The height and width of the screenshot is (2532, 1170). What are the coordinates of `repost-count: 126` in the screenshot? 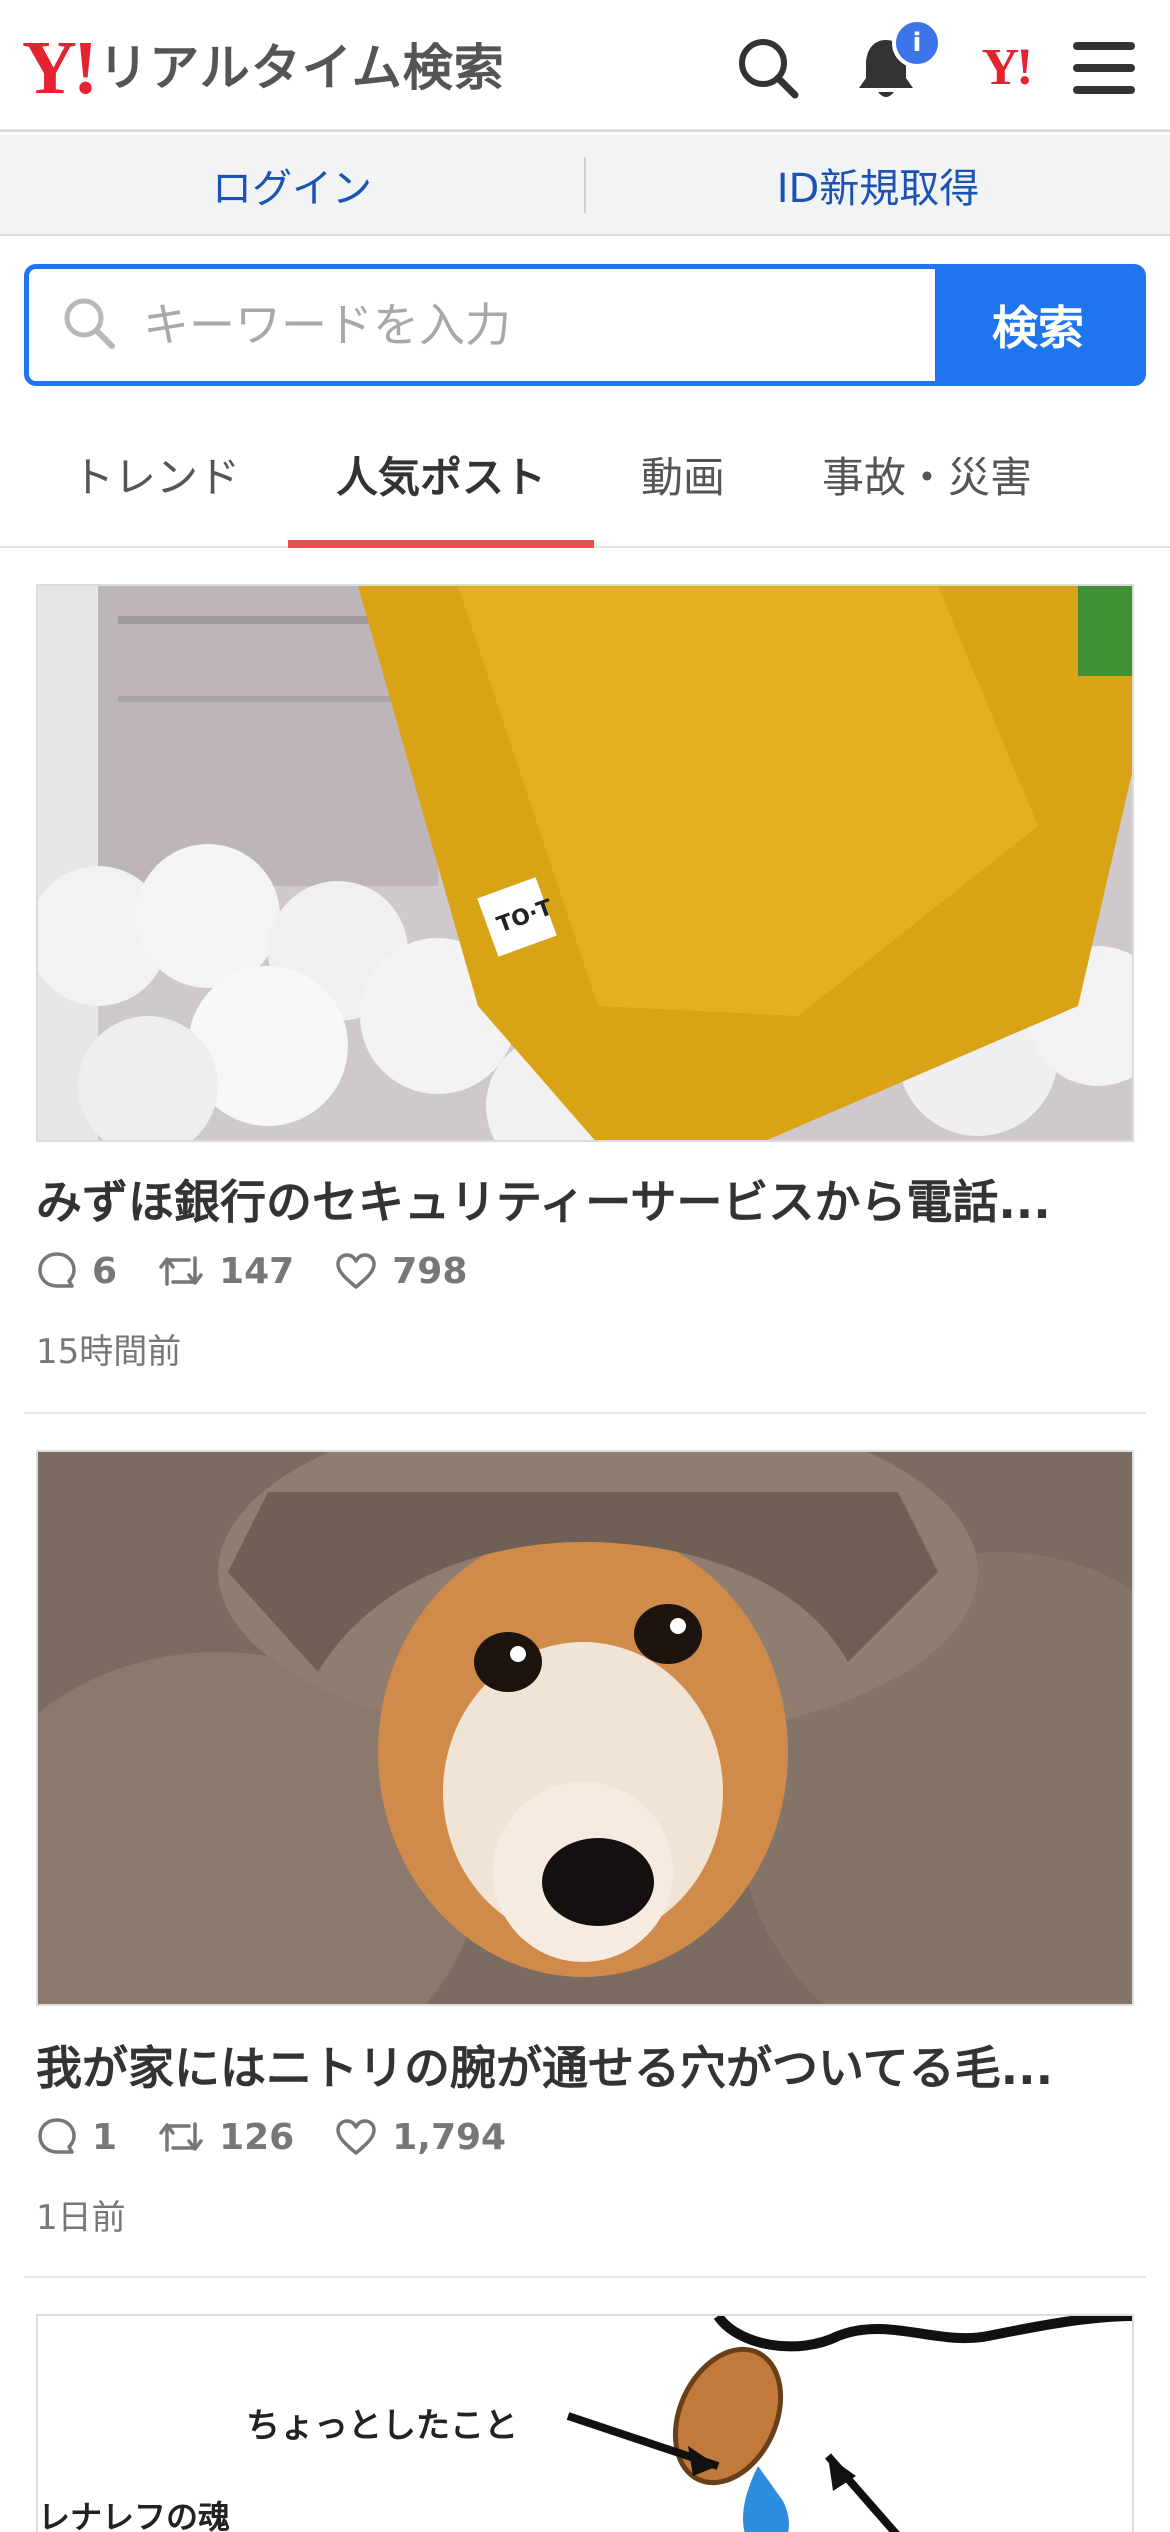 It's located at (225, 2137).